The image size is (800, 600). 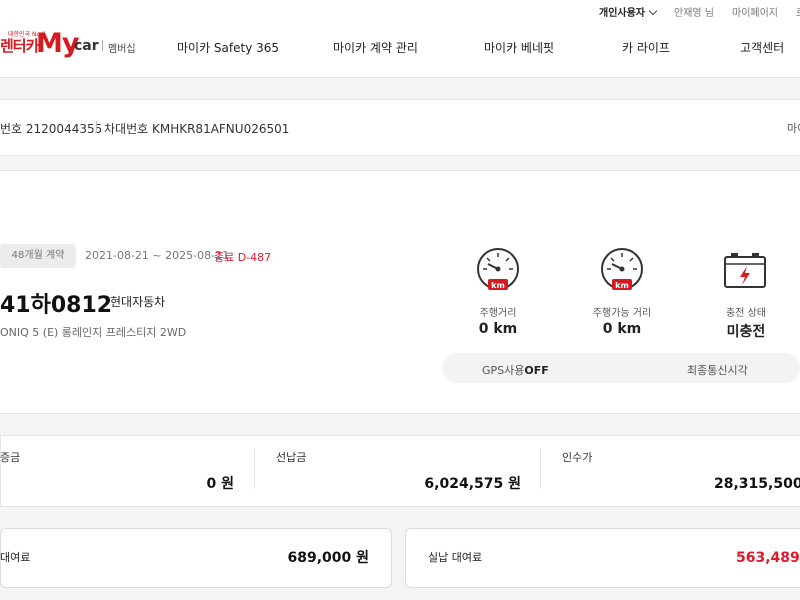 What do you see at coordinates (19, 46) in the screenshot?
I see `logo-brand: 렌터카` at bounding box center [19, 46].